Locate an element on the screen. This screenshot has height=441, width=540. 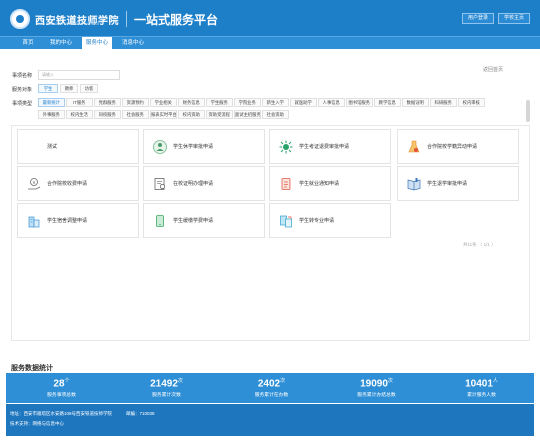
category-chip: 校内生活 is located at coordinates (79, 114).